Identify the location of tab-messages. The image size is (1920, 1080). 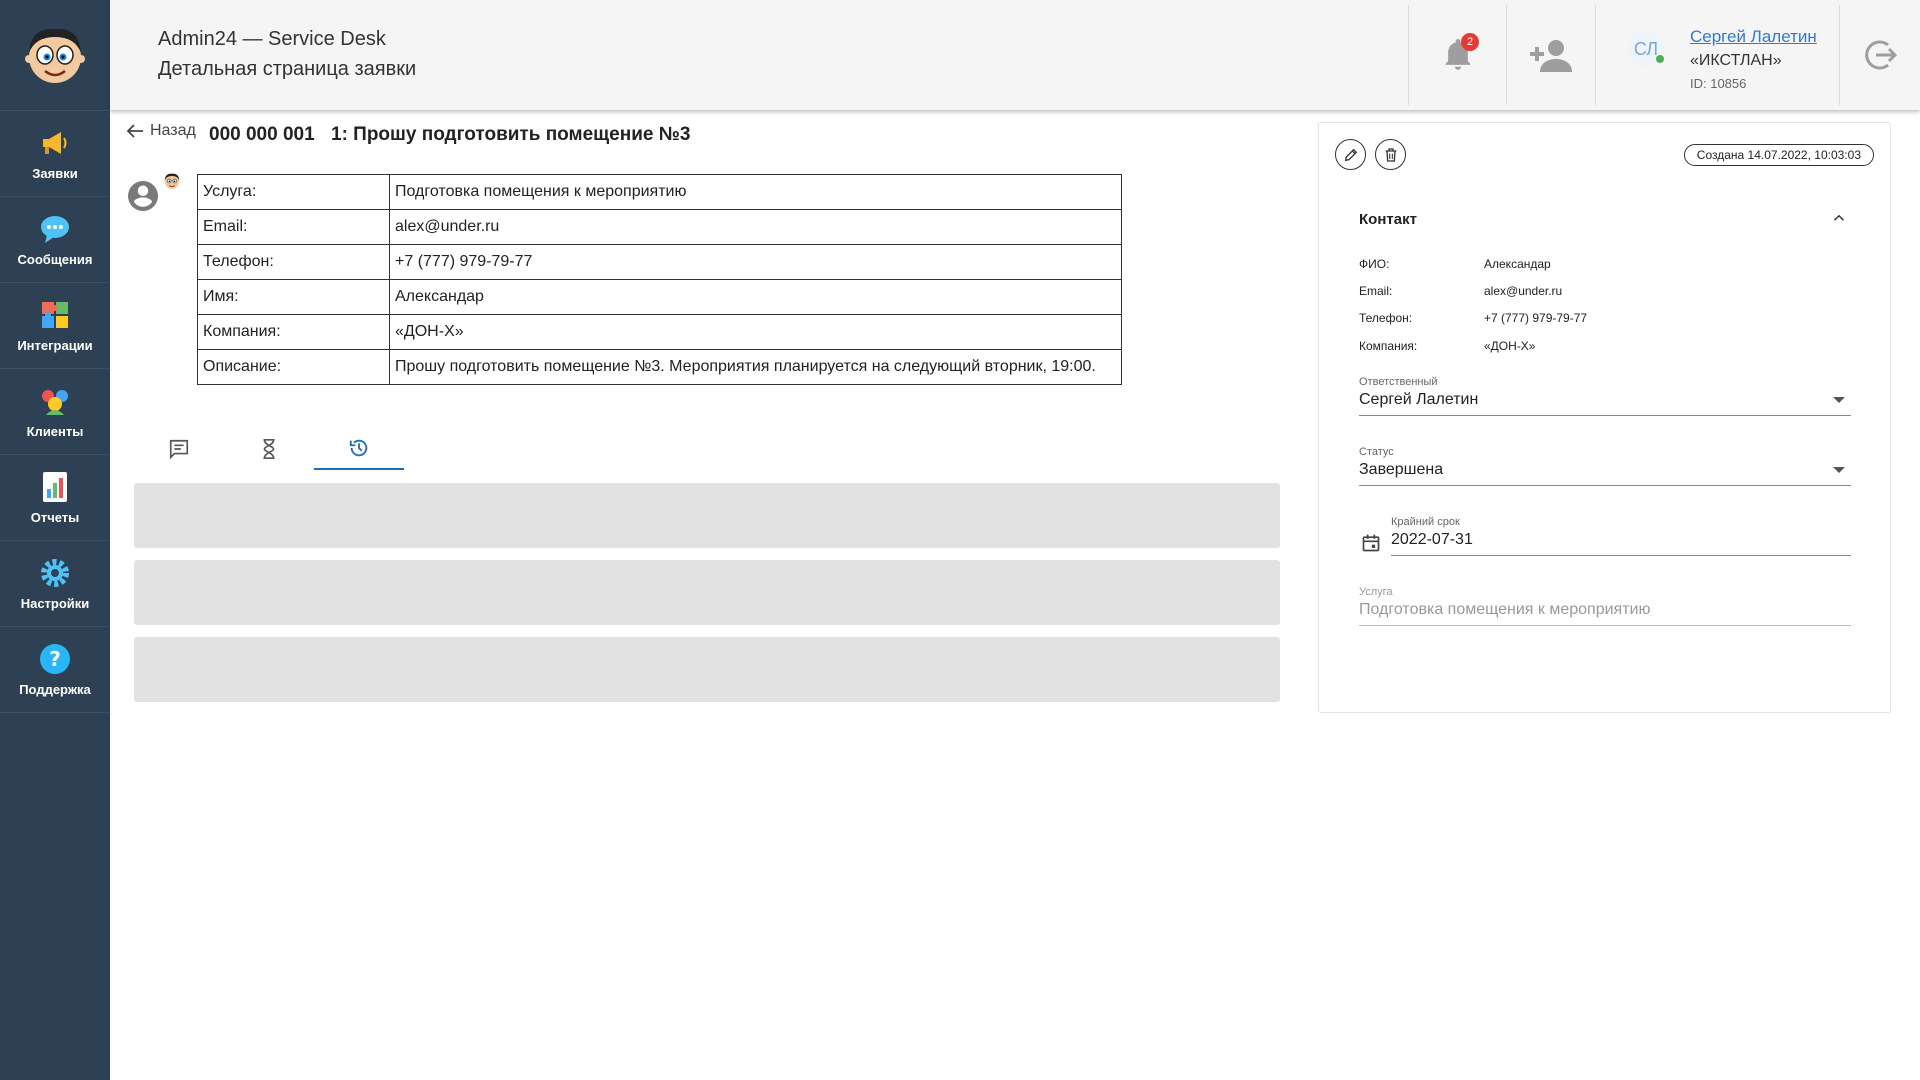
(179, 449).